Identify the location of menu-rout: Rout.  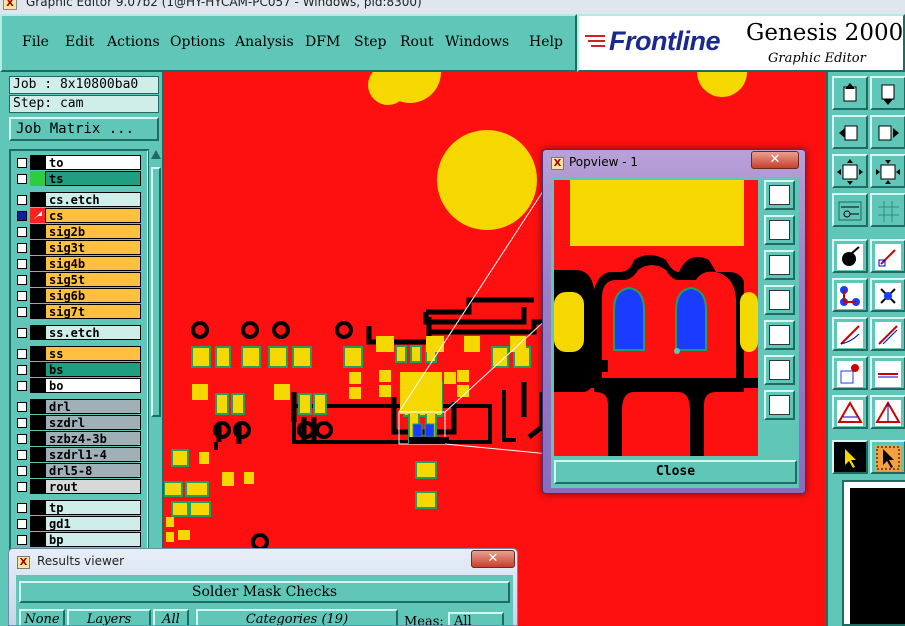
(417, 42).